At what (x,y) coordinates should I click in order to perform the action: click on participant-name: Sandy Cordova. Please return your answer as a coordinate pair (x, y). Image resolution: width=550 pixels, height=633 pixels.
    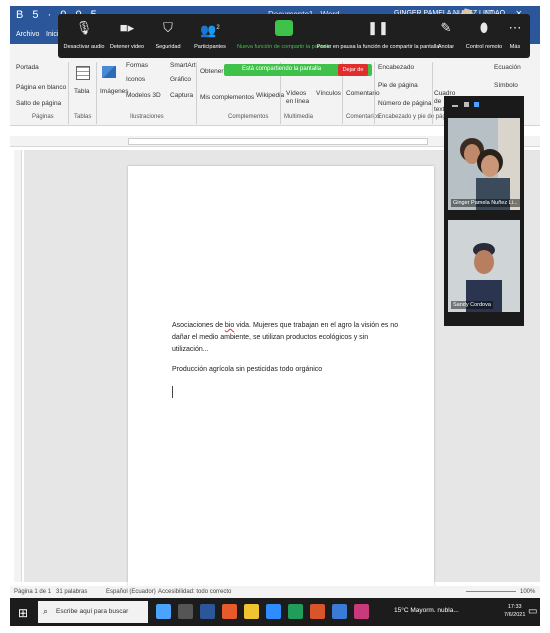
    Looking at the image, I should click on (472, 305).